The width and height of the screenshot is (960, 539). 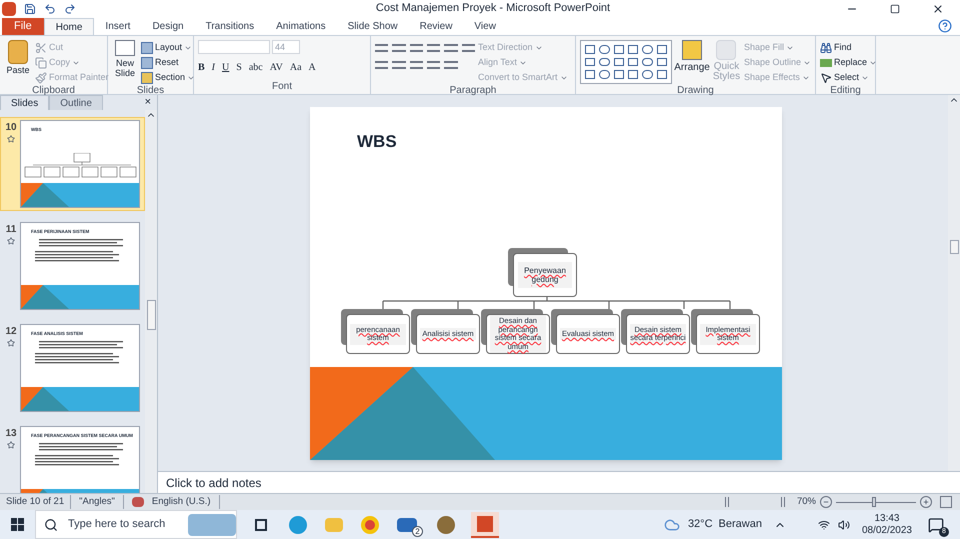 What do you see at coordinates (312, 67) in the screenshot?
I see `format-button: A` at bounding box center [312, 67].